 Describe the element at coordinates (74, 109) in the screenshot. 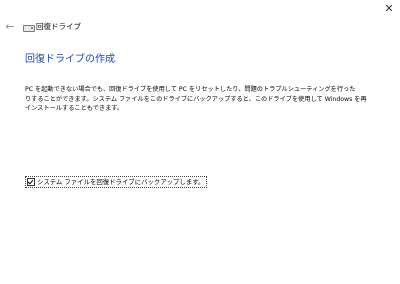

I see `description-line: インストールすることもできます。` at that location.